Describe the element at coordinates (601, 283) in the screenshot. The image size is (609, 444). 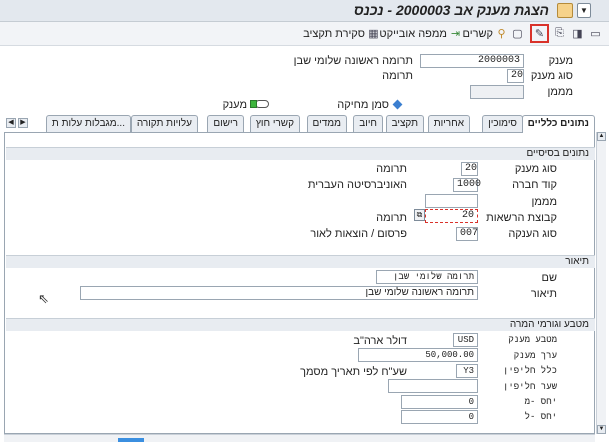
I see `vertical-scrollbar: ▲ ▼` at that location.